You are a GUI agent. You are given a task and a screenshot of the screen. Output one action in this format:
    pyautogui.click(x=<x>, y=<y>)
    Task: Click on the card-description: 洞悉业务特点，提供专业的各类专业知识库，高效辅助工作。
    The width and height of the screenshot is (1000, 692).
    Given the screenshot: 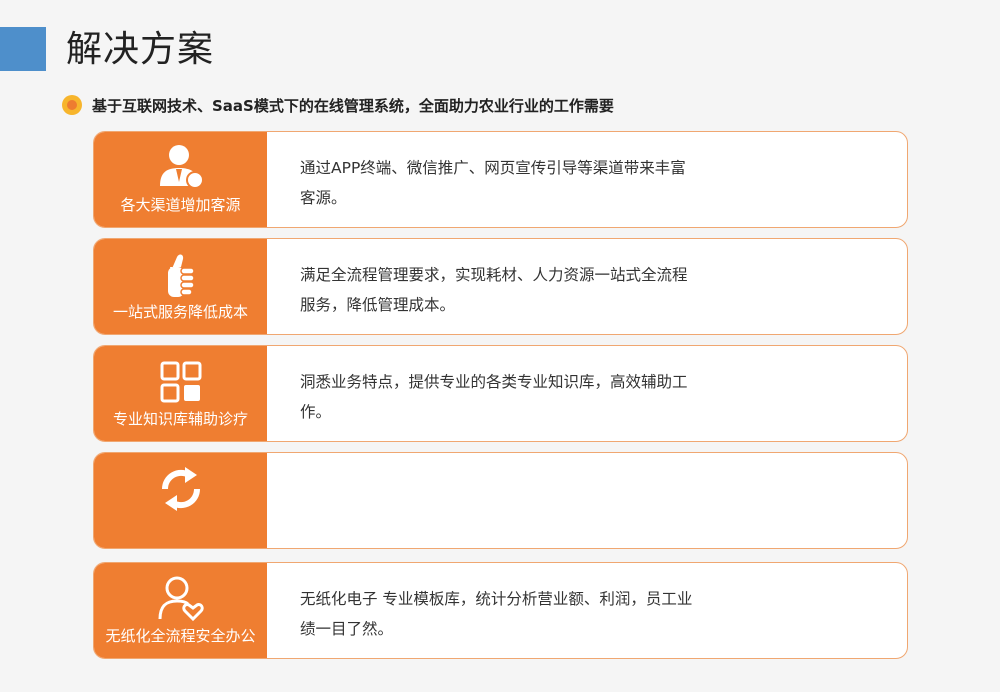 What is the action you would take?
    pyautogui.click(x=494, y=397)
    